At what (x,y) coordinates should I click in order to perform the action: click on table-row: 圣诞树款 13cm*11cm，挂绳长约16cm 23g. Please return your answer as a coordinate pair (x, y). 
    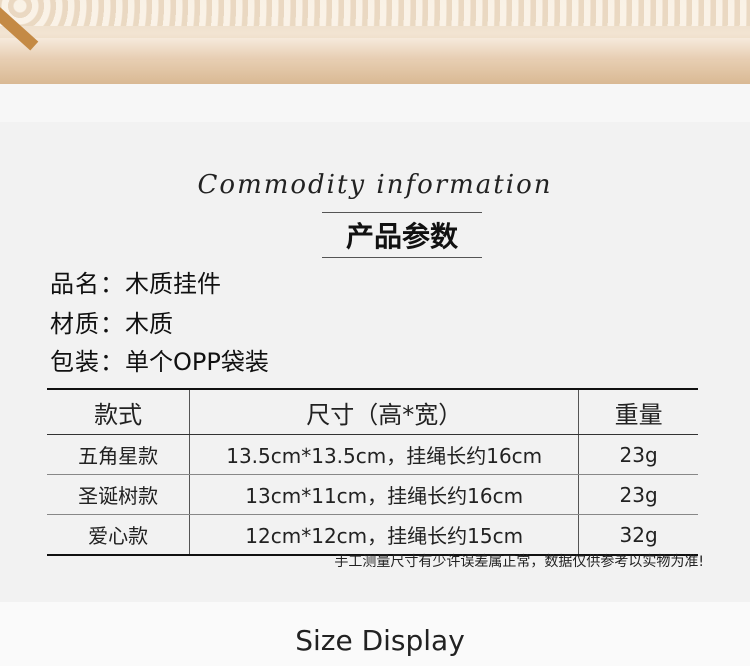
    Looking at the image, I should click on (372, 494).